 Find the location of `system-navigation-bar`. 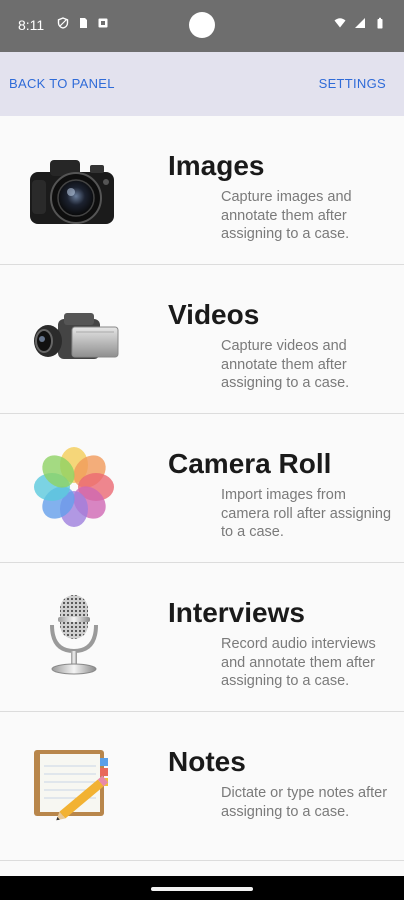

system-navigation-bar is located at coordinates (202, 888).